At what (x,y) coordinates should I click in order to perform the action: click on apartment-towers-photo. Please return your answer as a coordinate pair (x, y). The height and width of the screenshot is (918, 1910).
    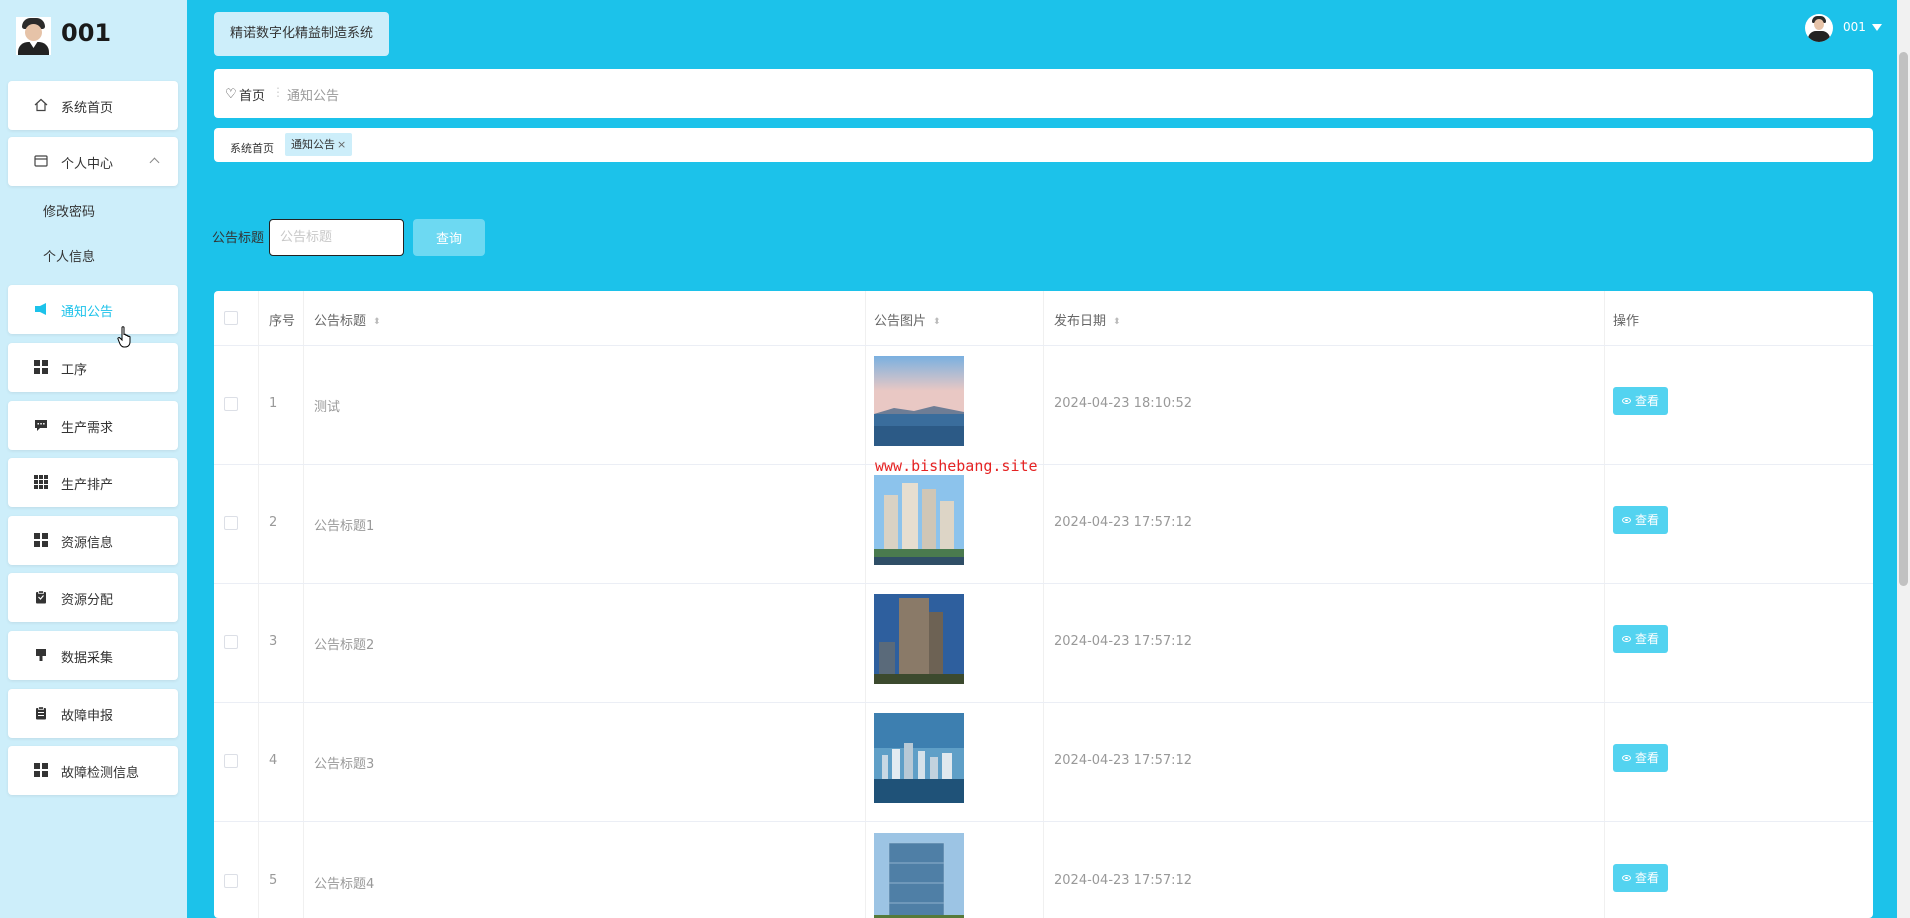
    Looking at the image, I should click on (919, 520).